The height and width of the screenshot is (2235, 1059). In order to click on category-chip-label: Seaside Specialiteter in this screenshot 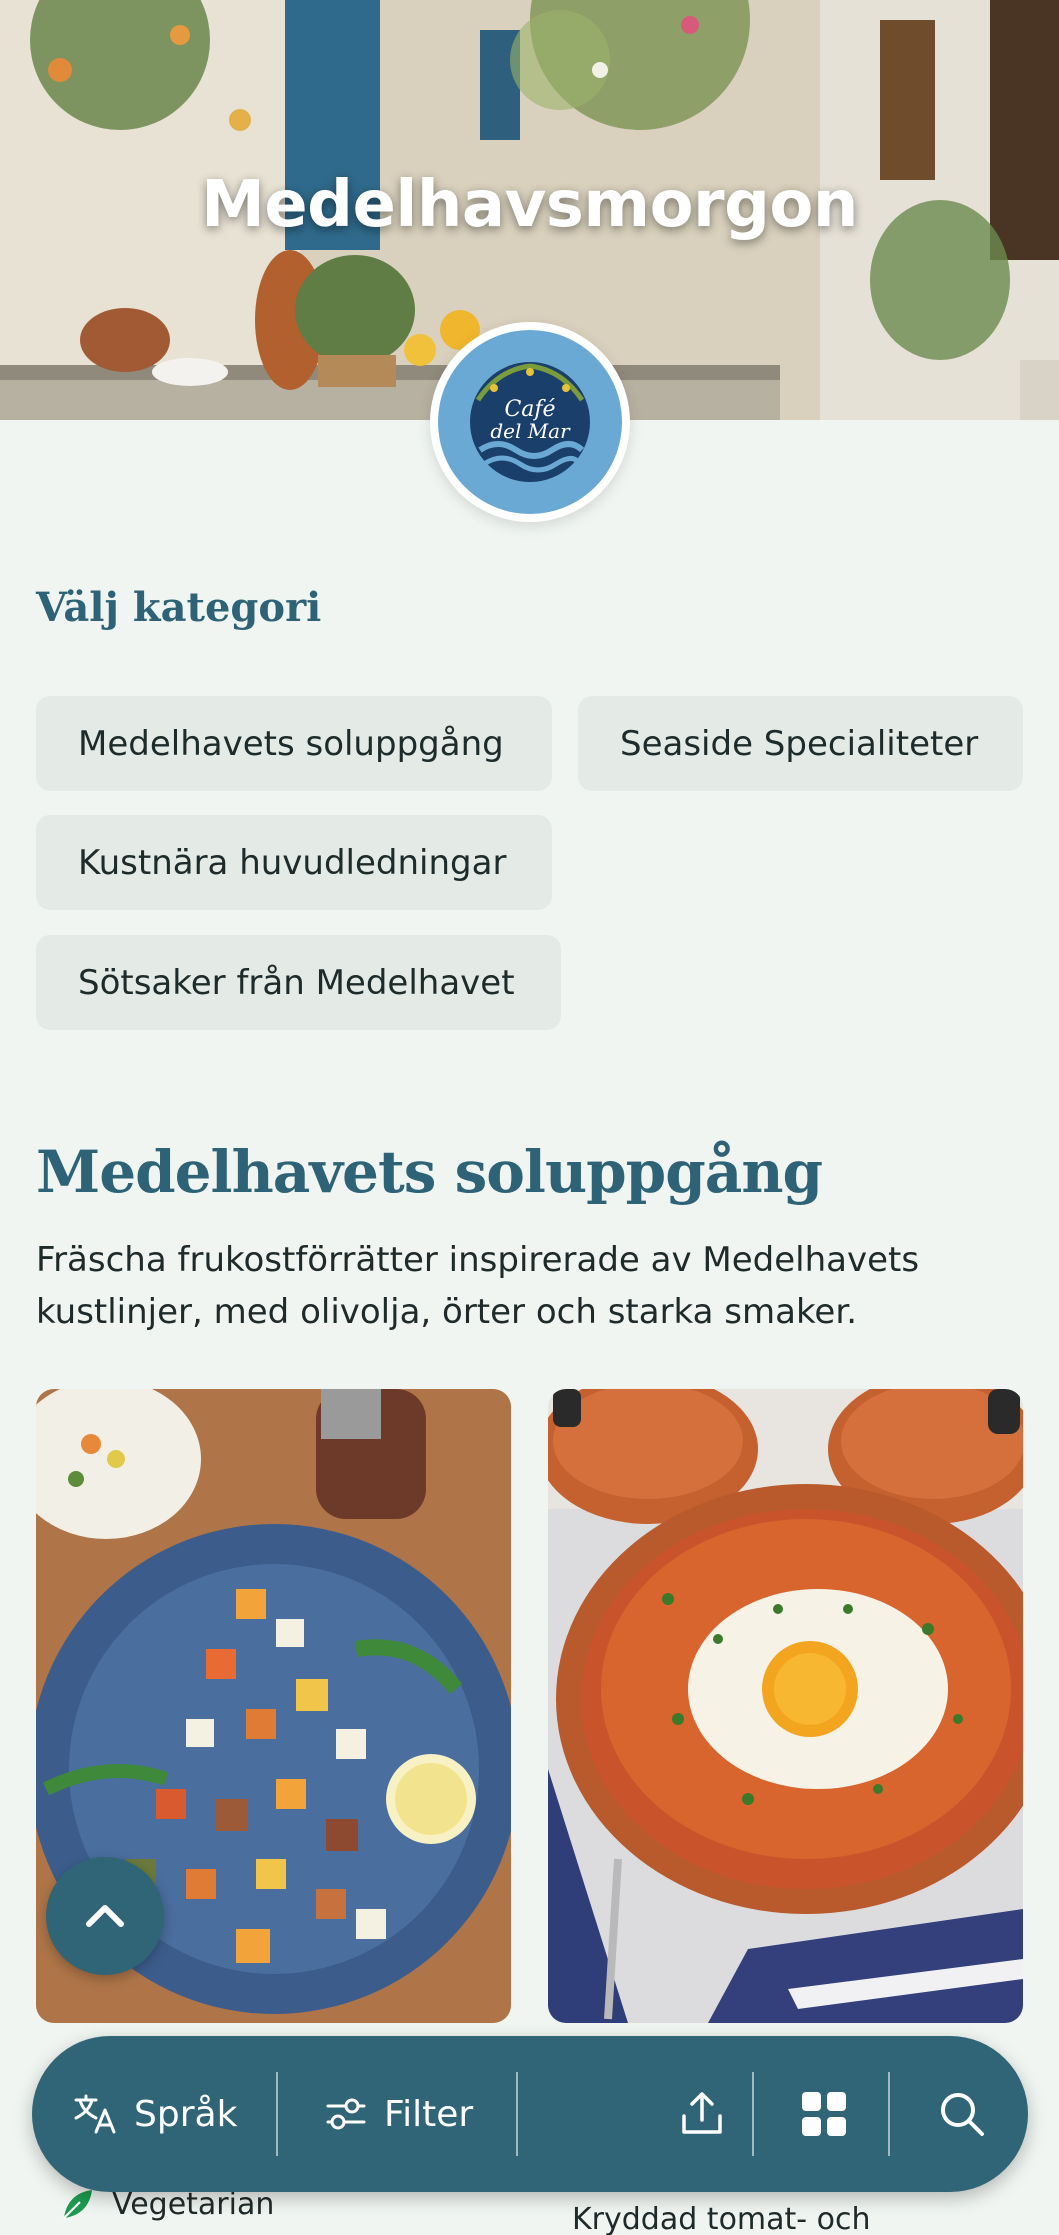, I will do `click(799, 743)`.